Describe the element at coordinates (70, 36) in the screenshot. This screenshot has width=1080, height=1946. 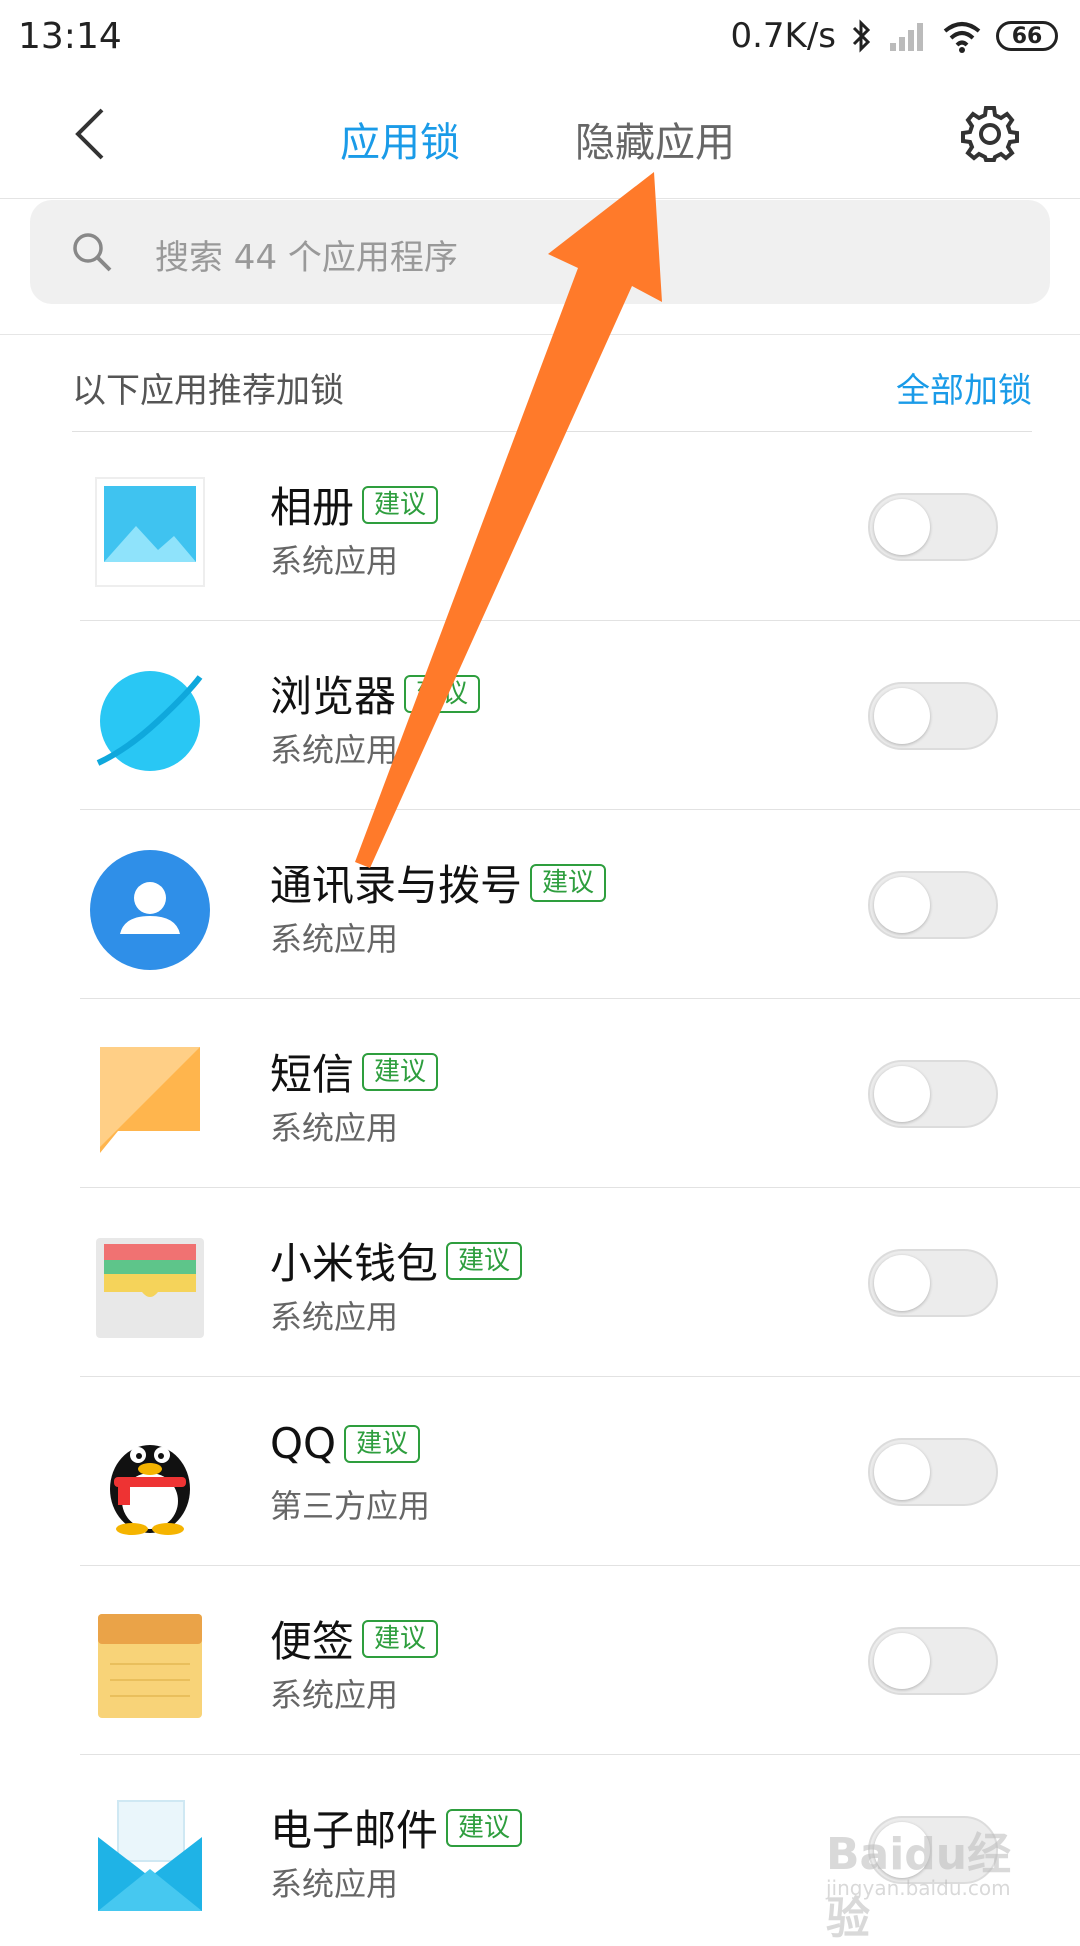
I see `status-time: 13:14` at that location.